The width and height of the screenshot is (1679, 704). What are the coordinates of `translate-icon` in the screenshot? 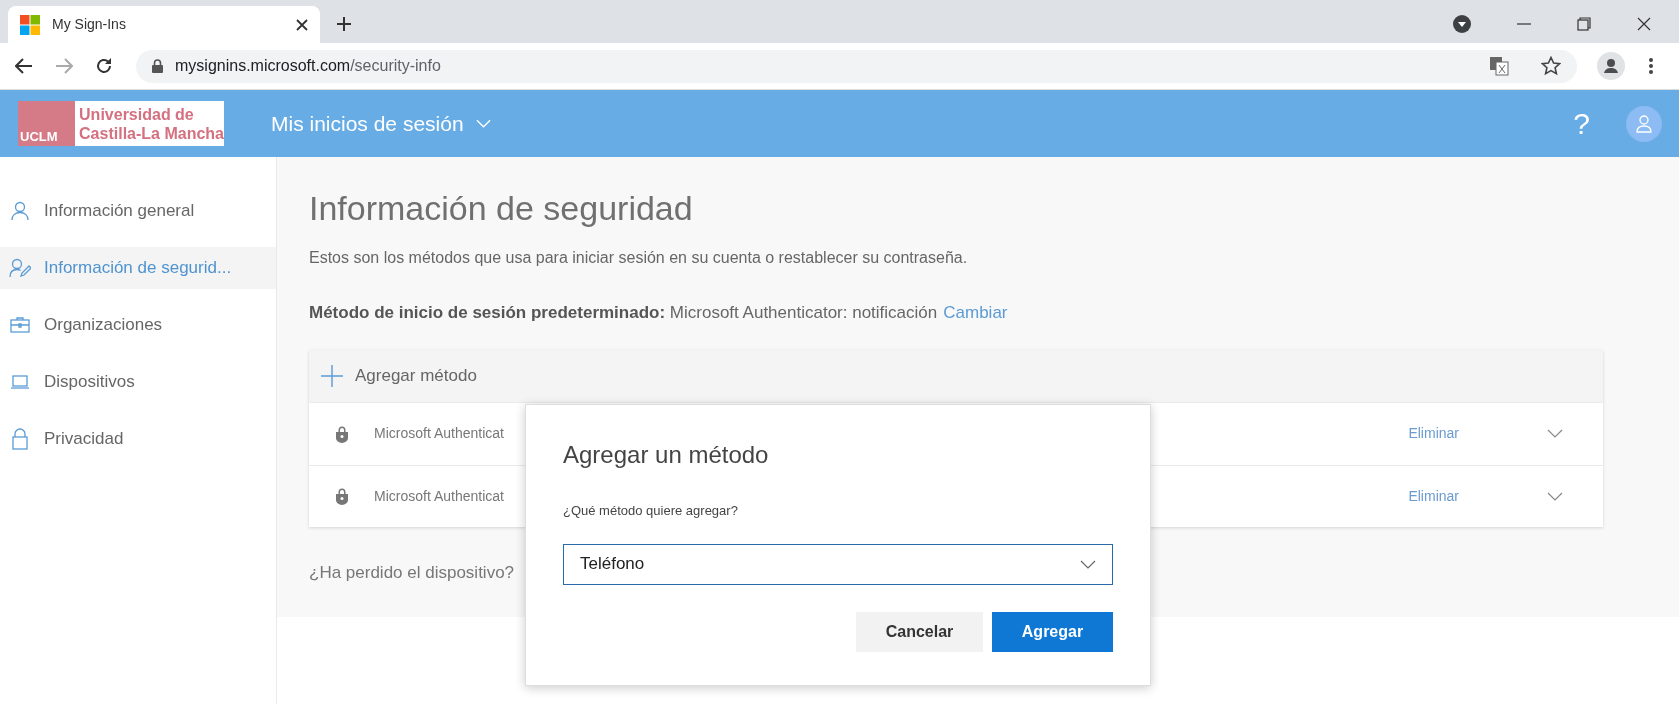 It's located at (1499, 66).